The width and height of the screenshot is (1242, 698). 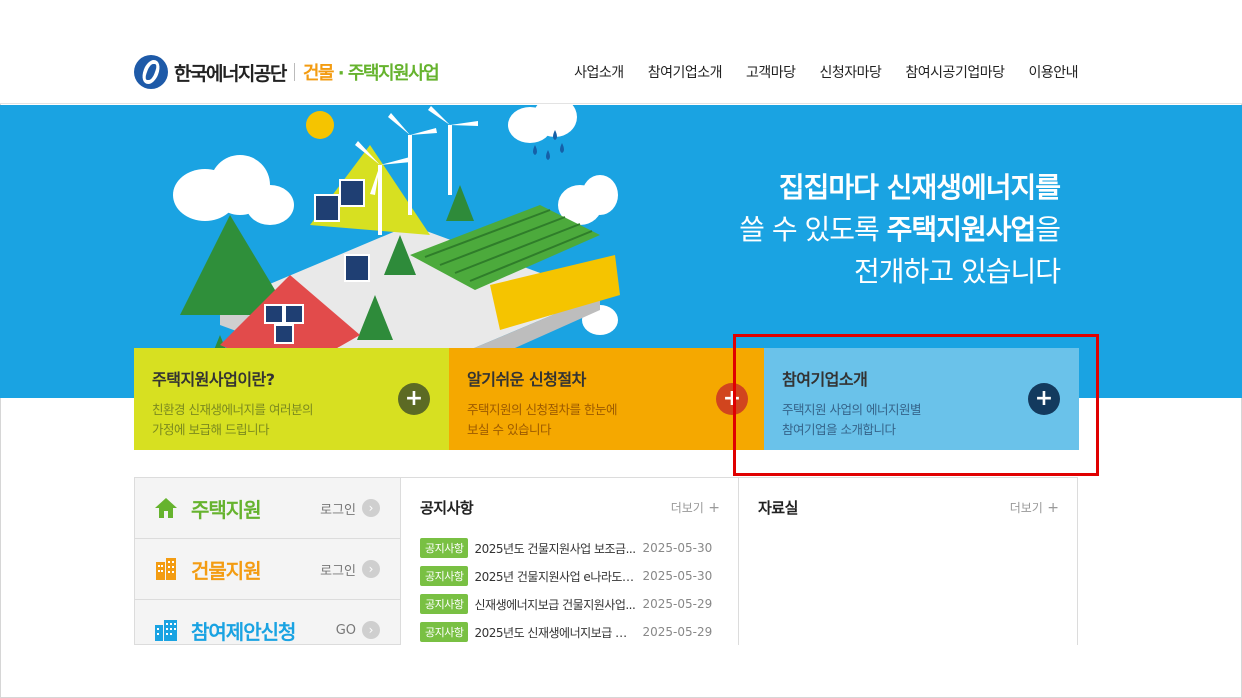 I want to click on nav-item-company-intro: 참여기업소개, so click(x=685, y=72).